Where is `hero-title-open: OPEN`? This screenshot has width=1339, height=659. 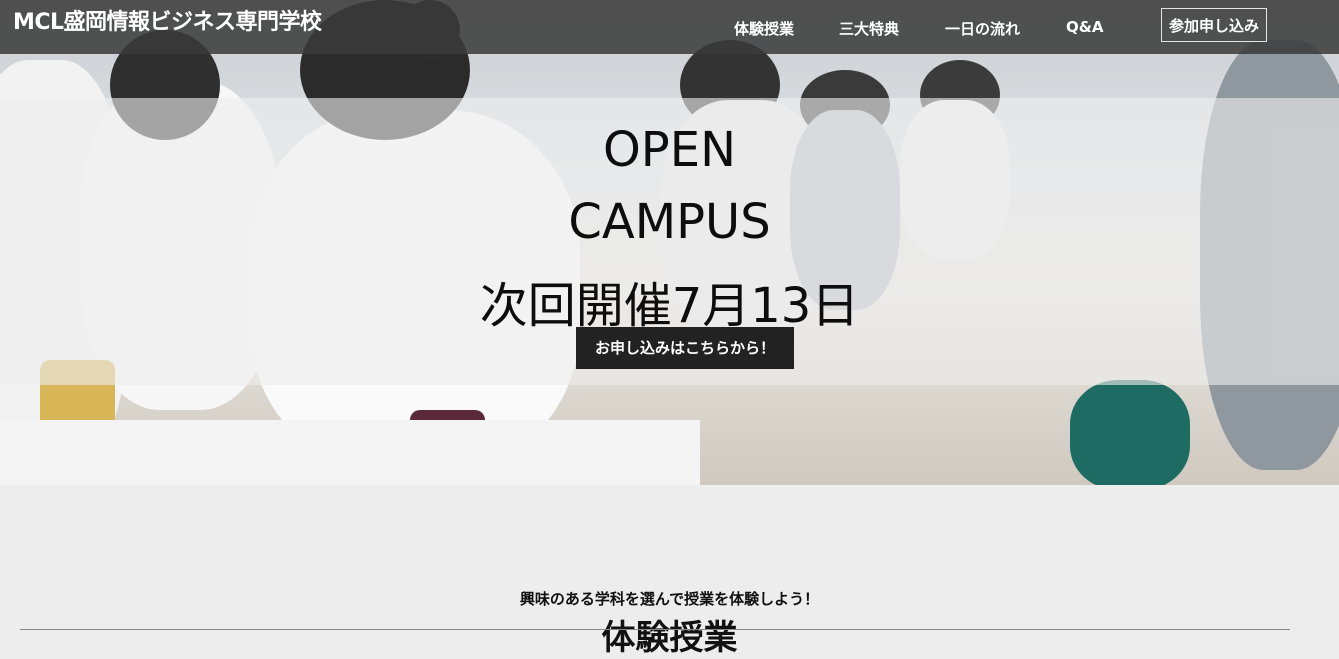 hero-title-open: OPEN is located at coordinates (669, 150).